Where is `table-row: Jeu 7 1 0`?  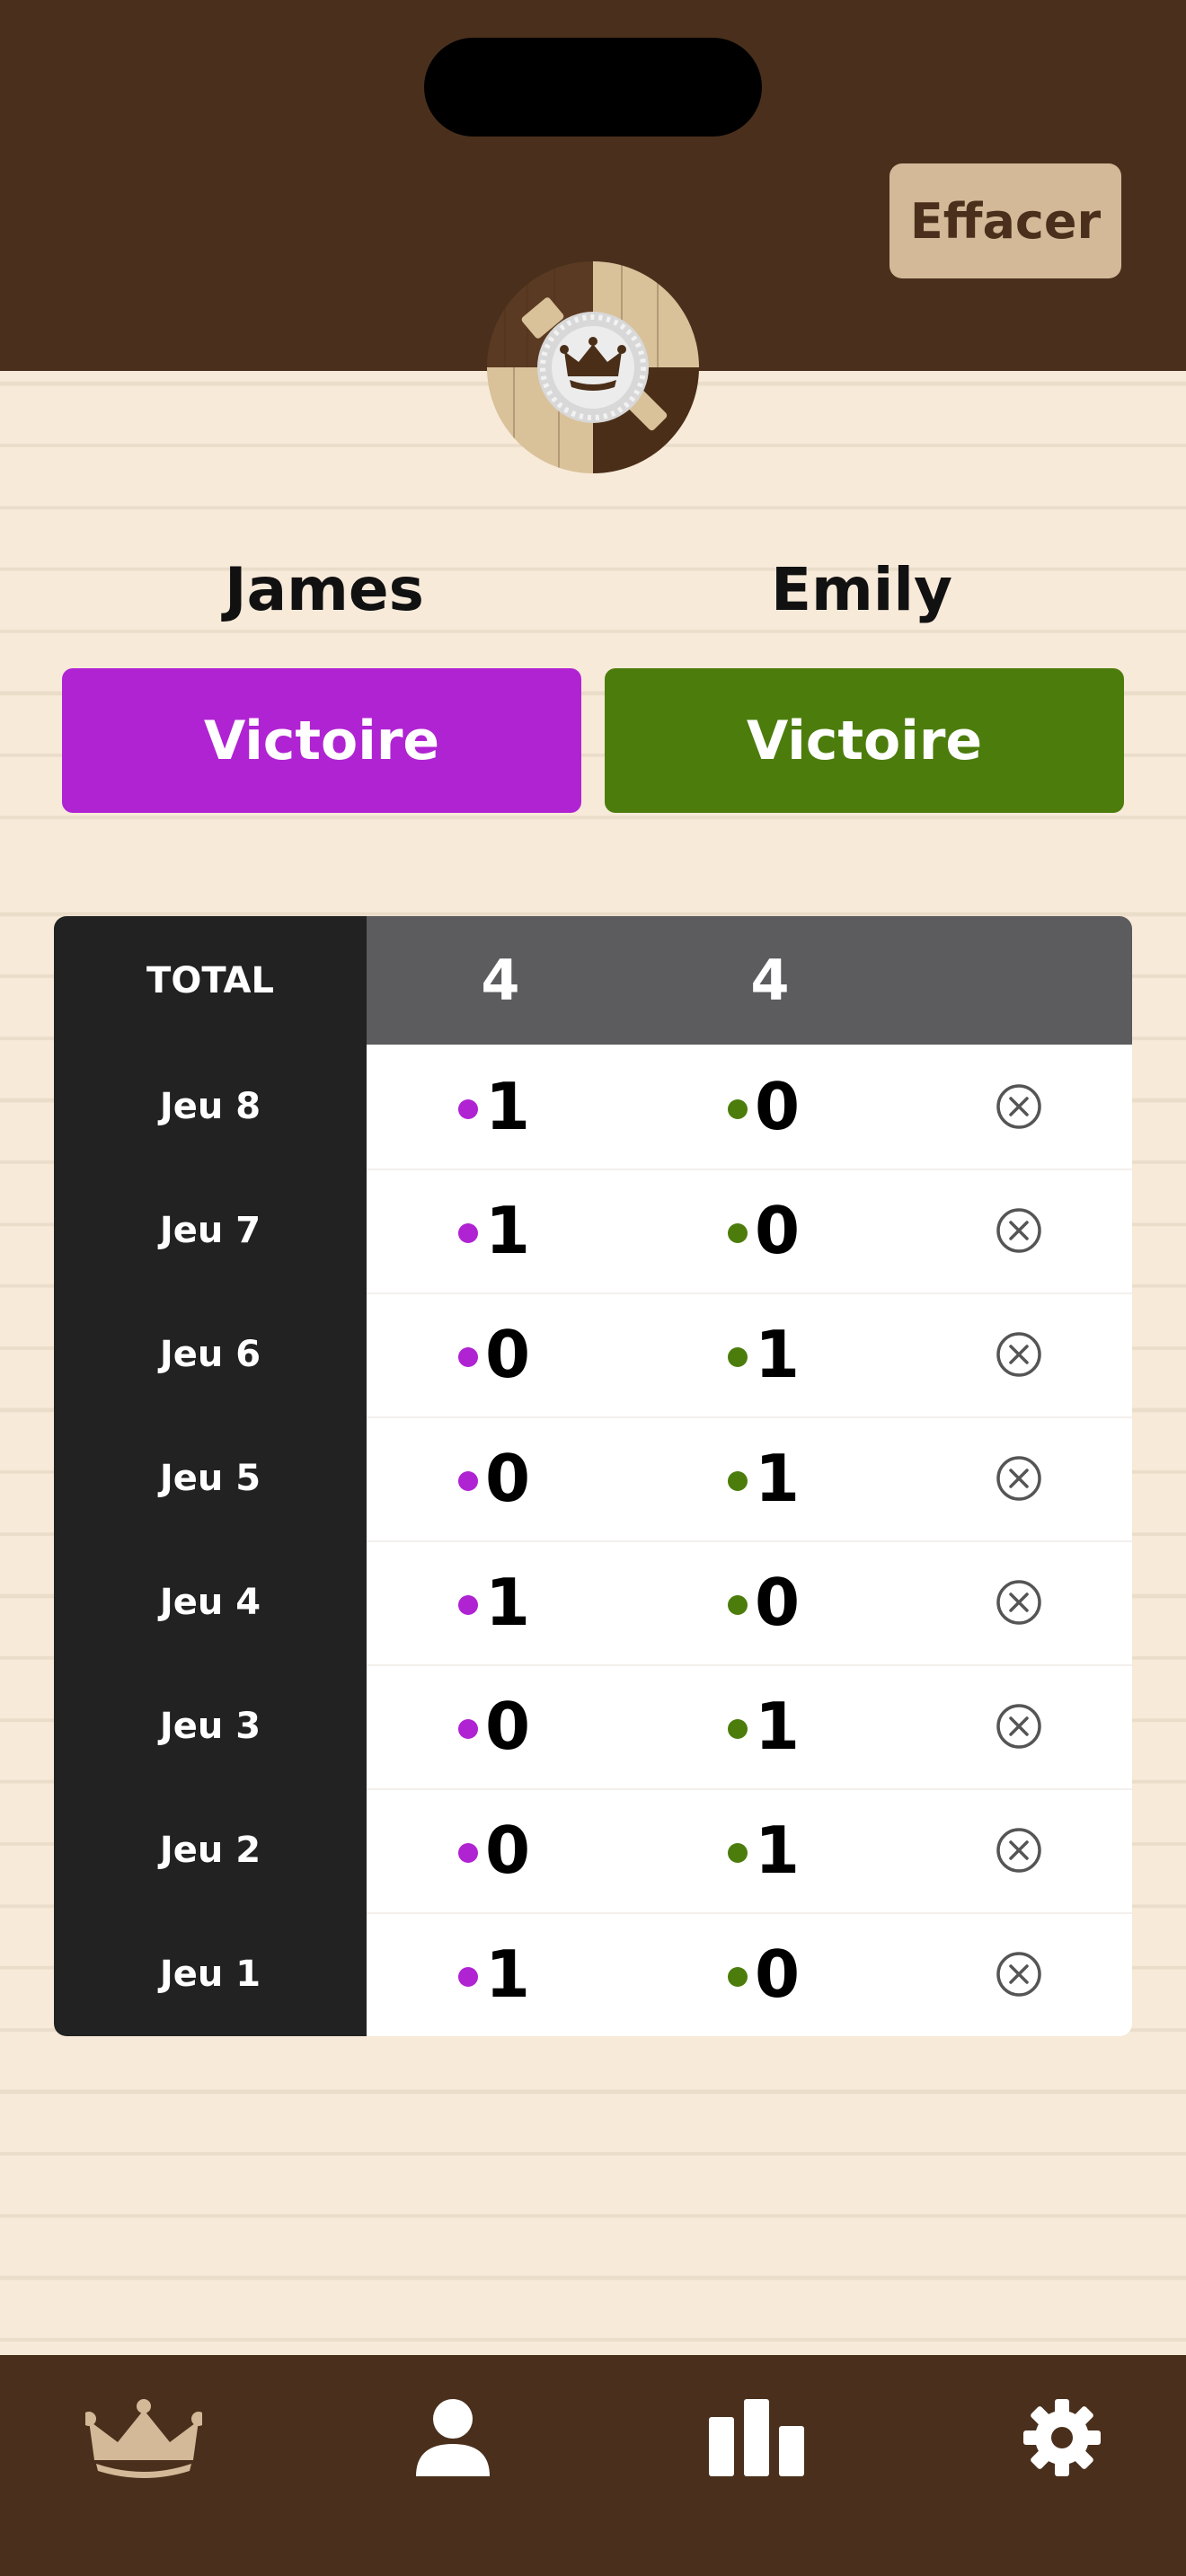 table-row: Jeu 7 1 0 is located at coordinates (593, 1230).